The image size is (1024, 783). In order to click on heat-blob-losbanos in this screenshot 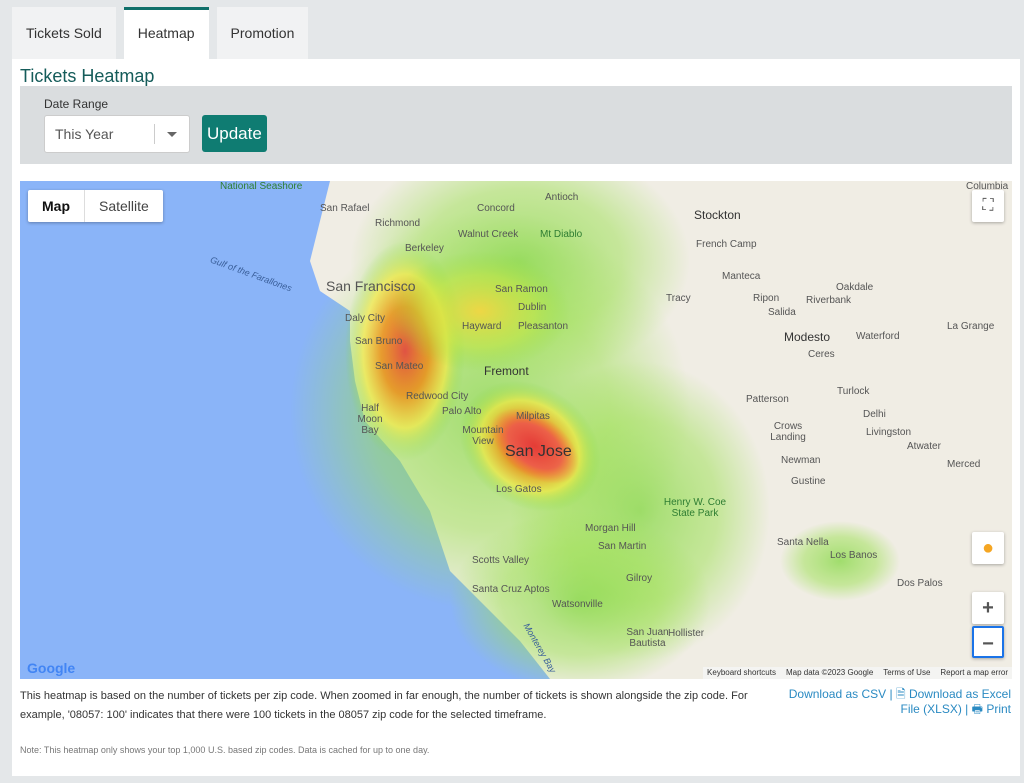, I will do `click(840, 561)`.